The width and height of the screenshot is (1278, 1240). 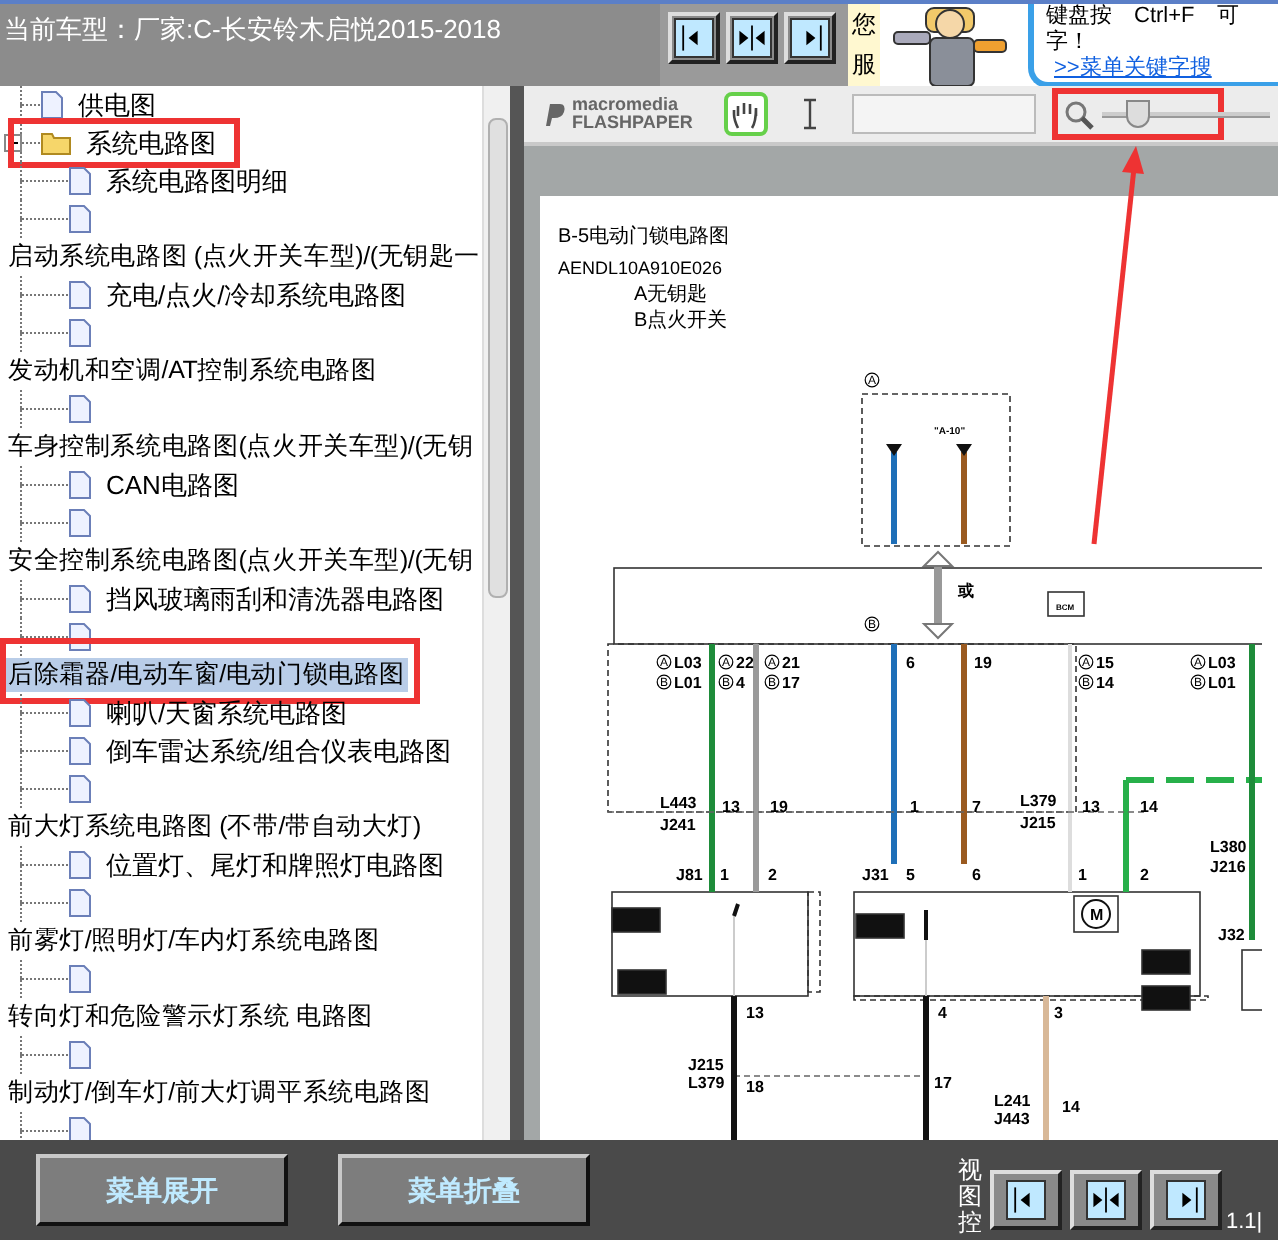 What do you see at coordinates (275, 599) in the screenshot?
I see `tree-item: 挡风玻璃雨刮和清洗器电路图` at bounding box center [275, 599].